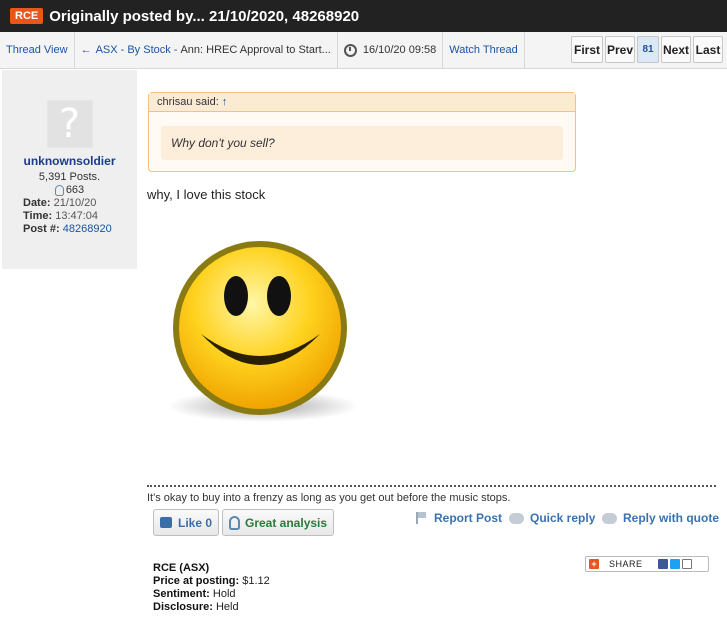 This screenshot has height=631, width=727. What do you see at coordinates (279, 296) in the screenshot?
I see `smiley-right-eye` at bounding box center [279, 296].